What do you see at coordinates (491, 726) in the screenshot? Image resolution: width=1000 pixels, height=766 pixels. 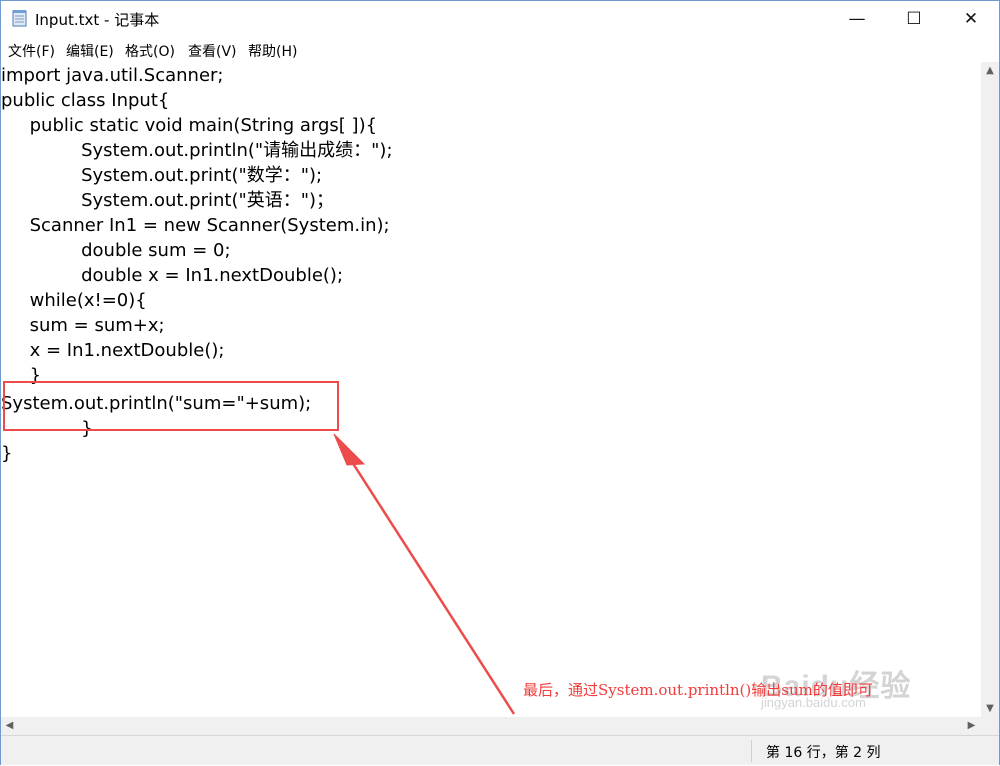 I see `horizontal-scrollbar: ◀ ▶` at bounding box center [491, 726].